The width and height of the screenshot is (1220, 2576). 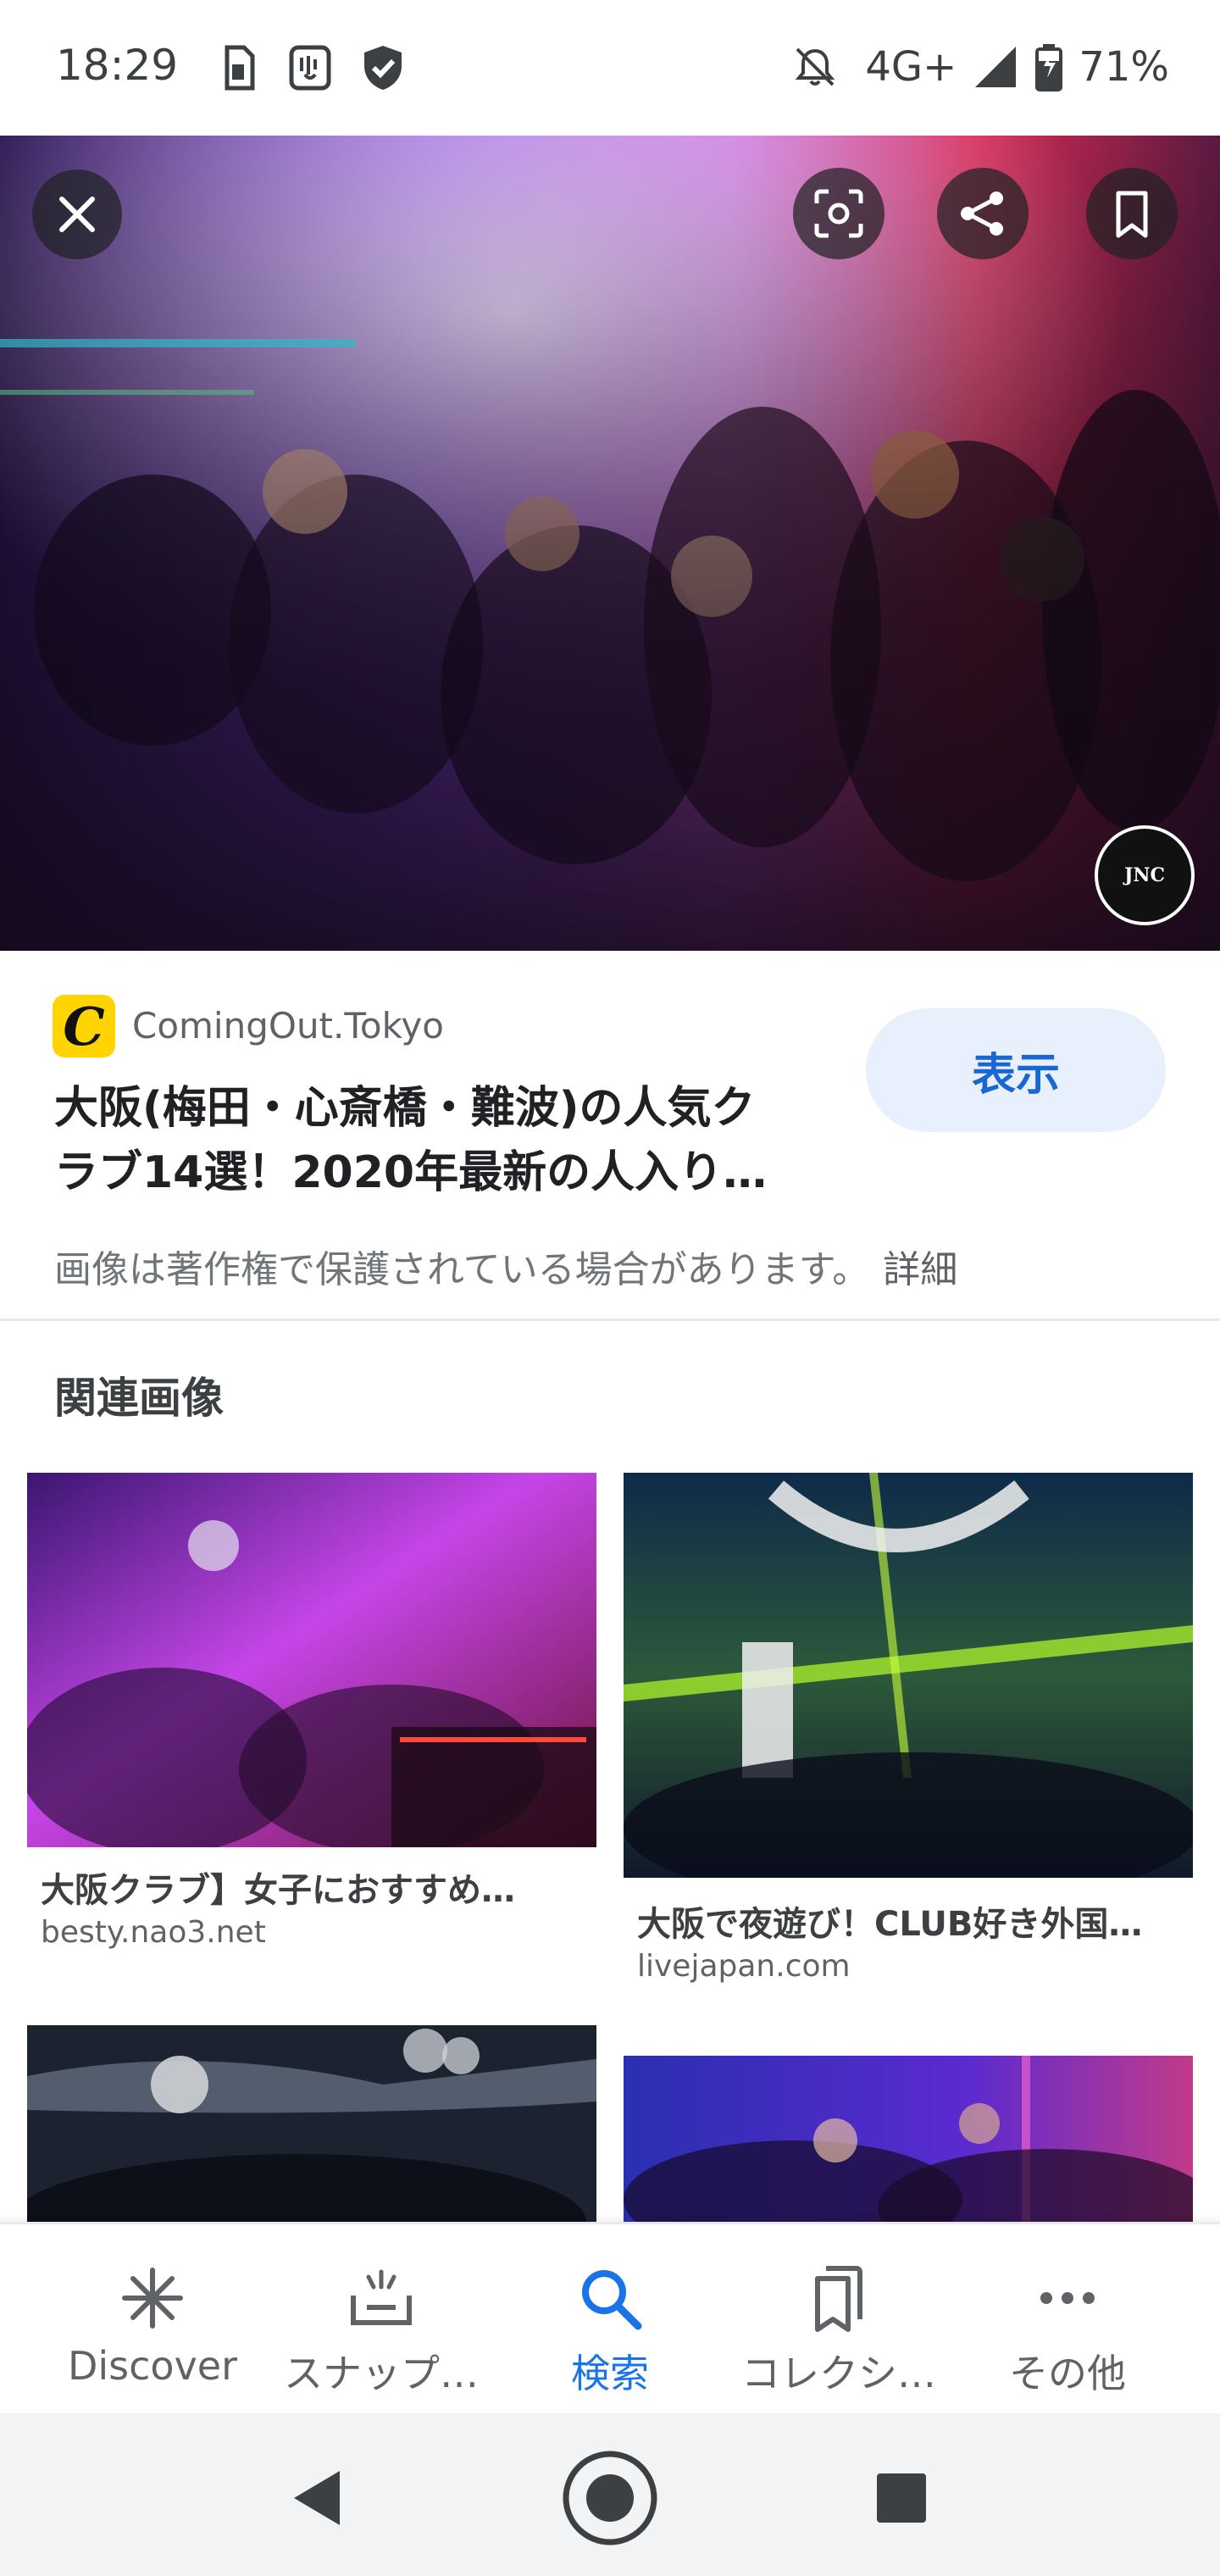 What do you see at coordinates (610, 1320) in the screenshot?
I see `section-divider` at bounding box center [610, 1320].